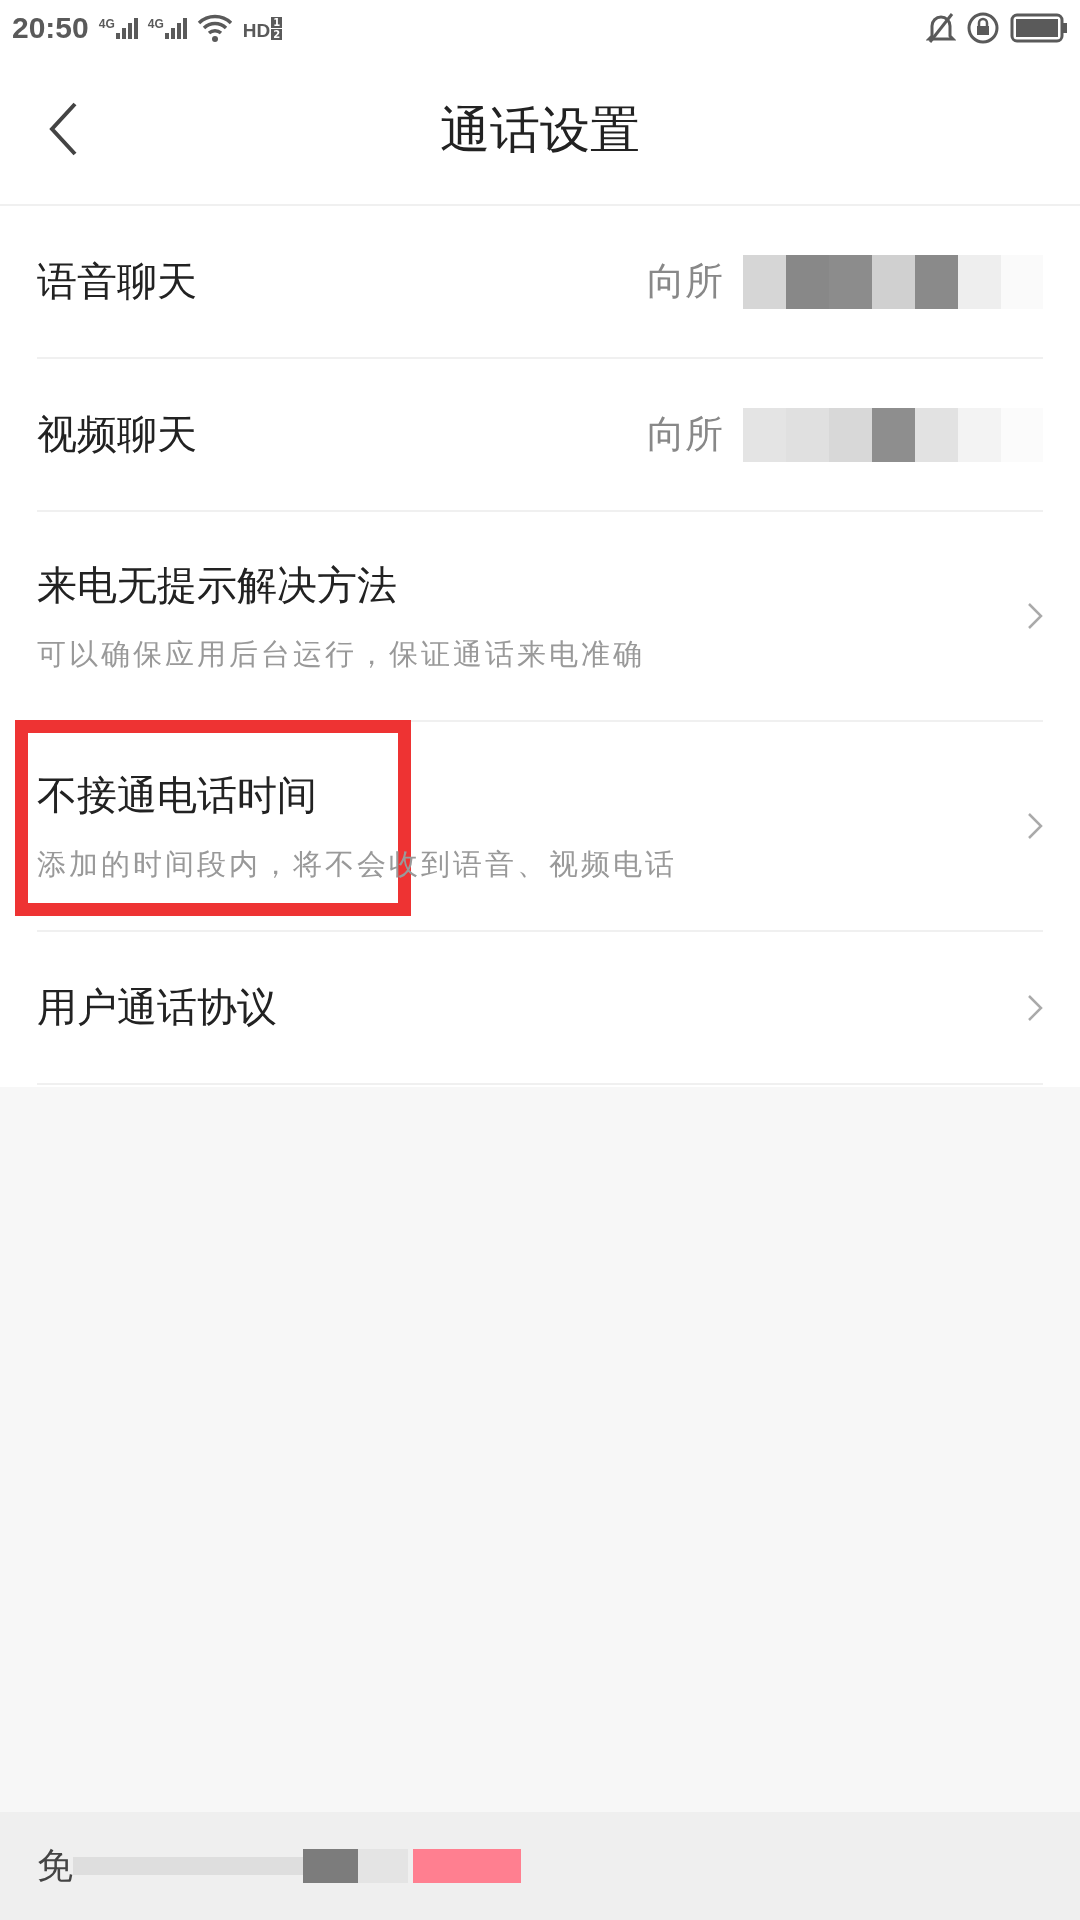  What do you see at coordinates (540, 617) in the screenshot?
I see `settings-row: 来电无提示解决方法 可以确保应用后台运行，保证通话来电准确` at bounding box center [540, 617].